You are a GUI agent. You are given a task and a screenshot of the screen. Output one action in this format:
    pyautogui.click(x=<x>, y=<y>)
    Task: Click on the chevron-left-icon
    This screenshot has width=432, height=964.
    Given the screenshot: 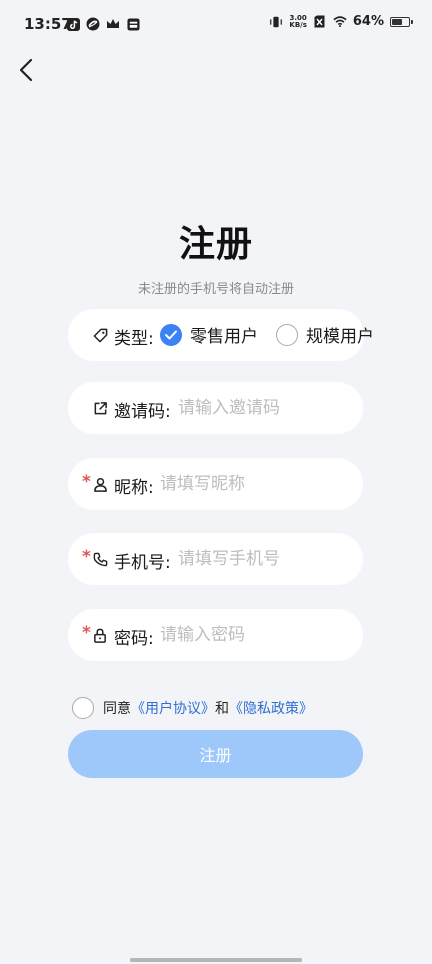 What is the action you would take?
    pyautogui.click(x=26, y=70)
    